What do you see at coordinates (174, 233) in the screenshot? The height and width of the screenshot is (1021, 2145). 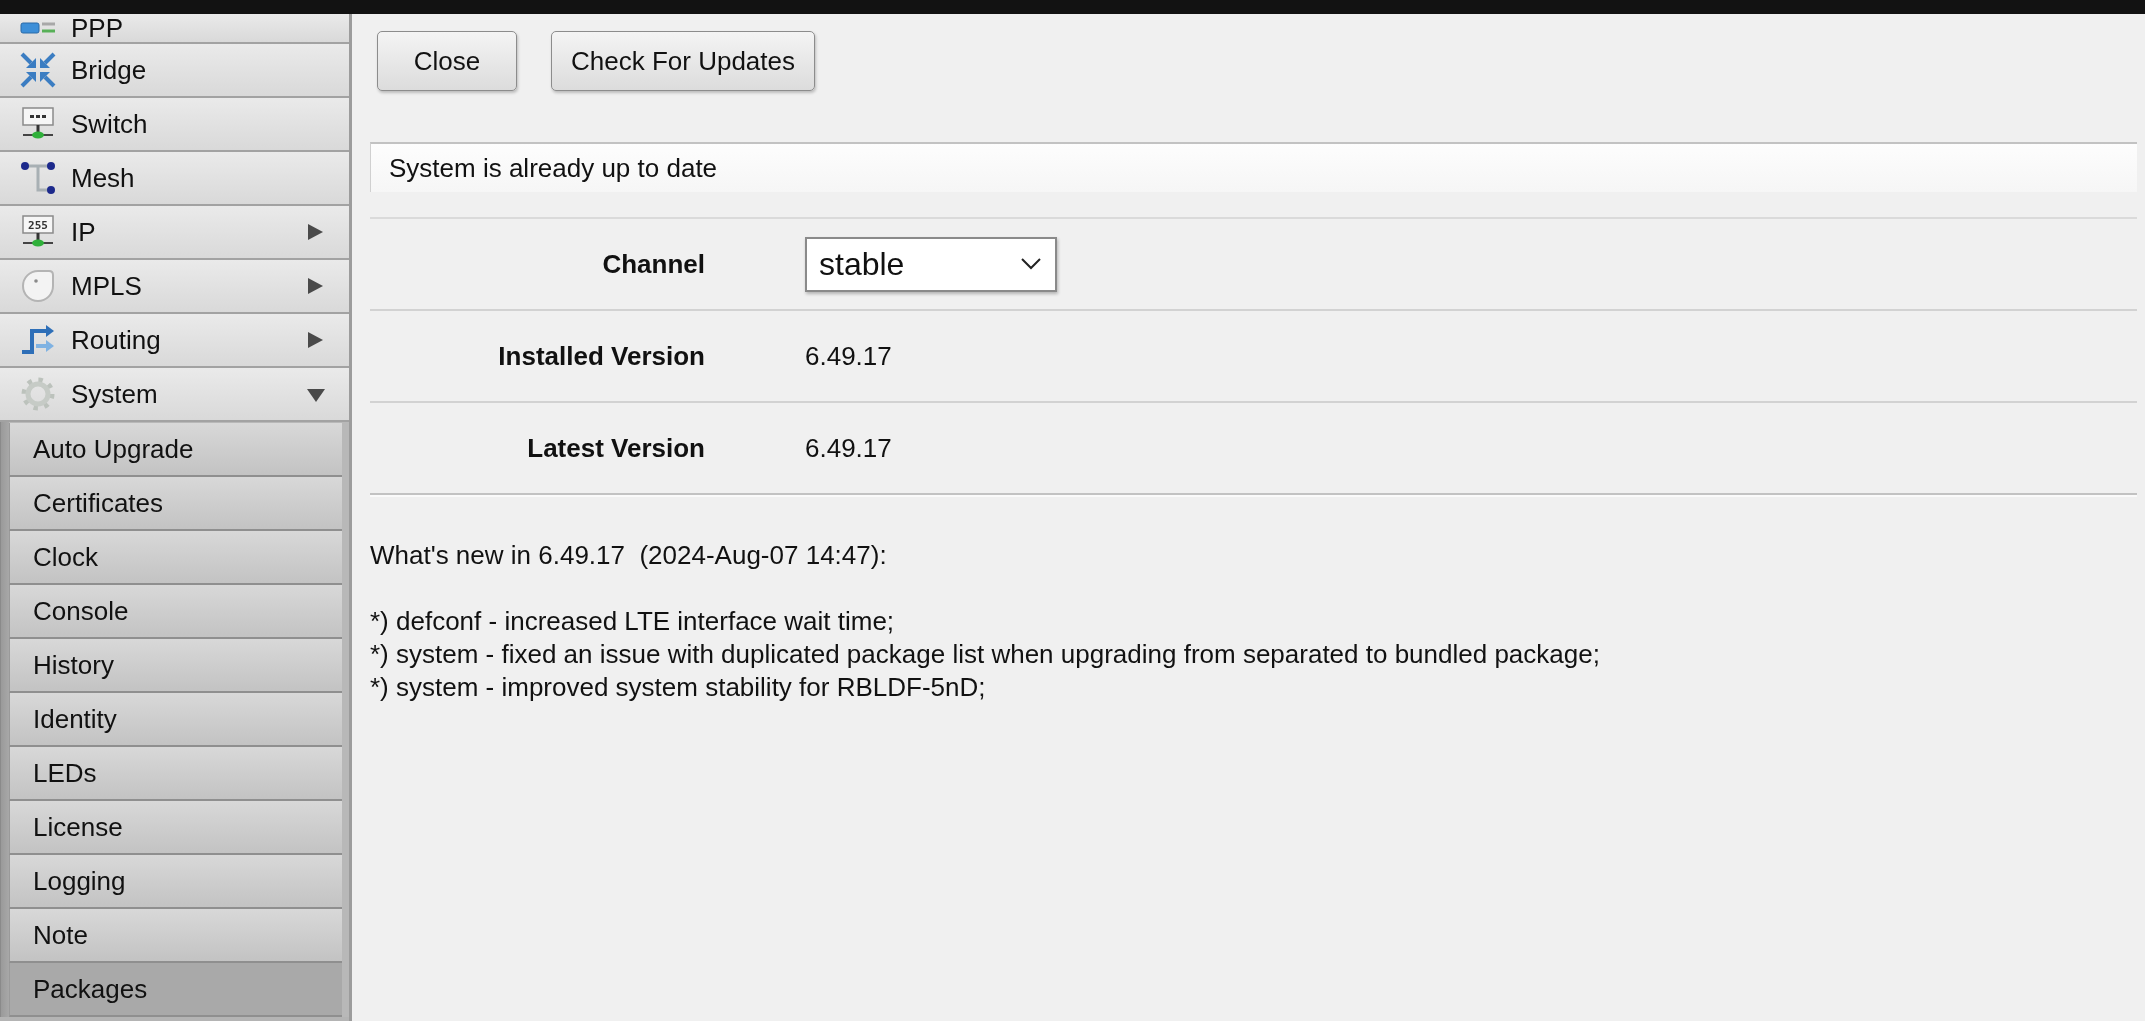 I see `sidebar-item: 255 IP` at bounding box center [174, 233].